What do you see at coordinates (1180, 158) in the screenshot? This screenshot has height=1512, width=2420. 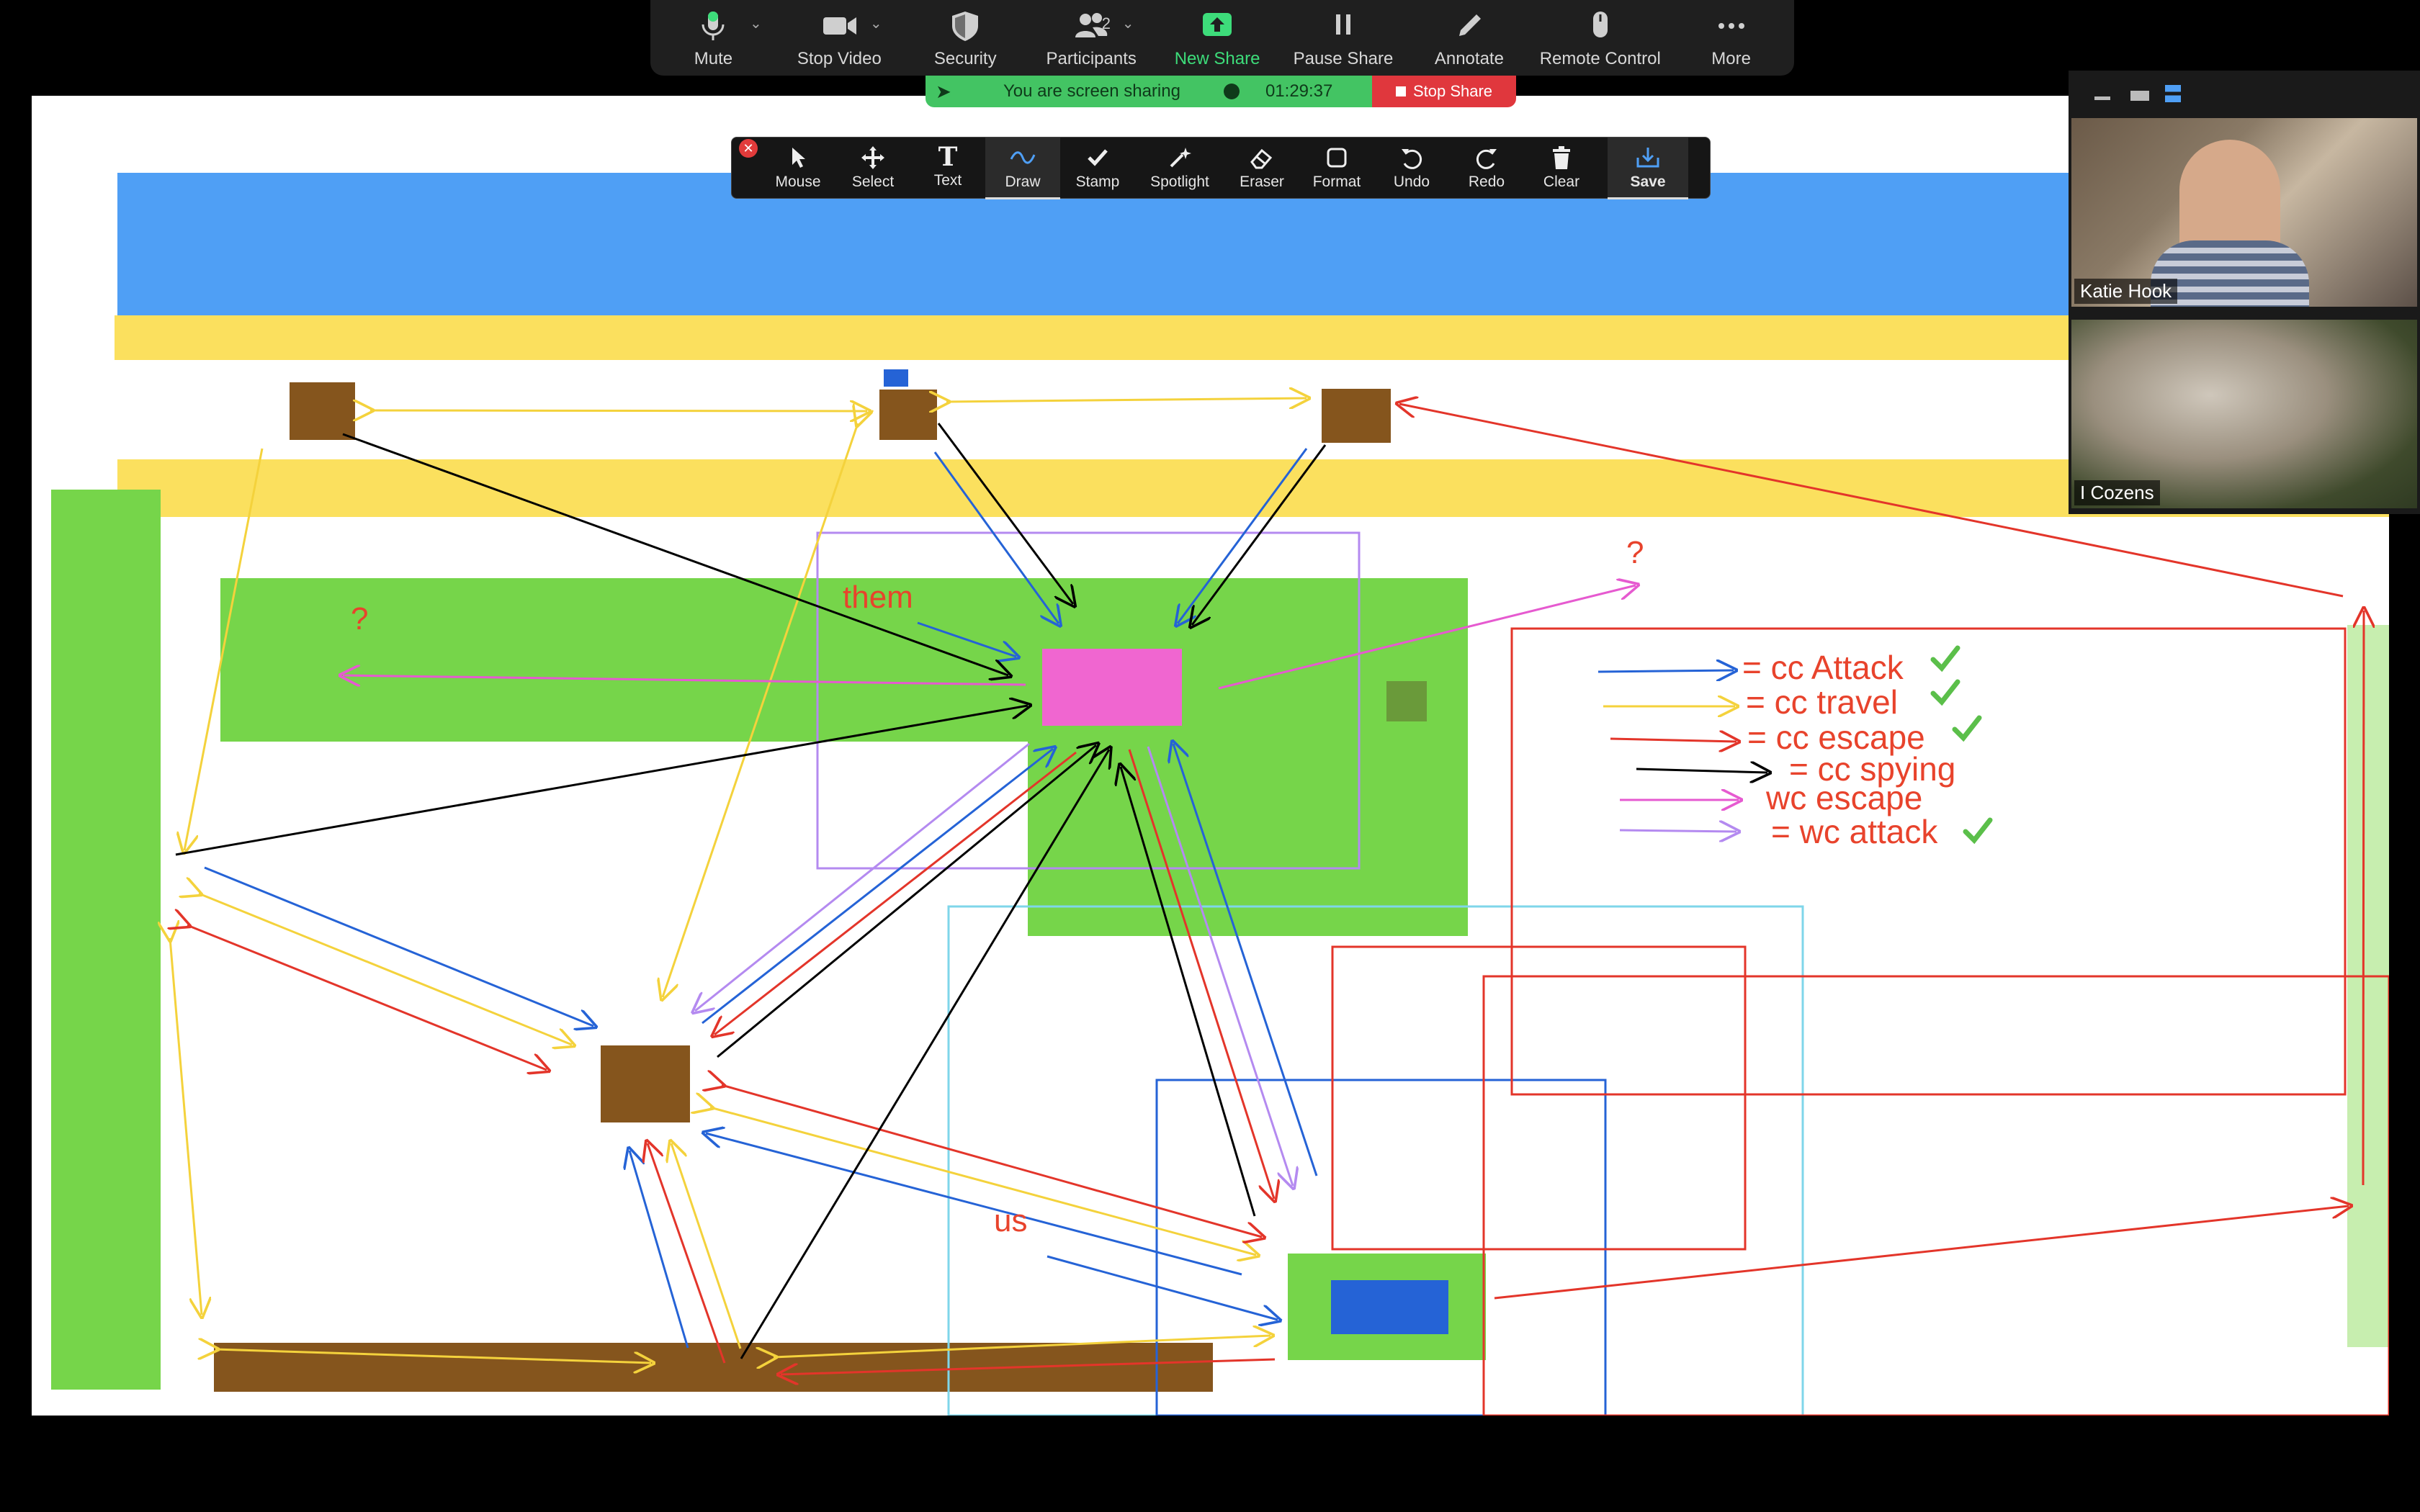 I see `spotlight-wand-icon` at bounding box center [1180, 158].